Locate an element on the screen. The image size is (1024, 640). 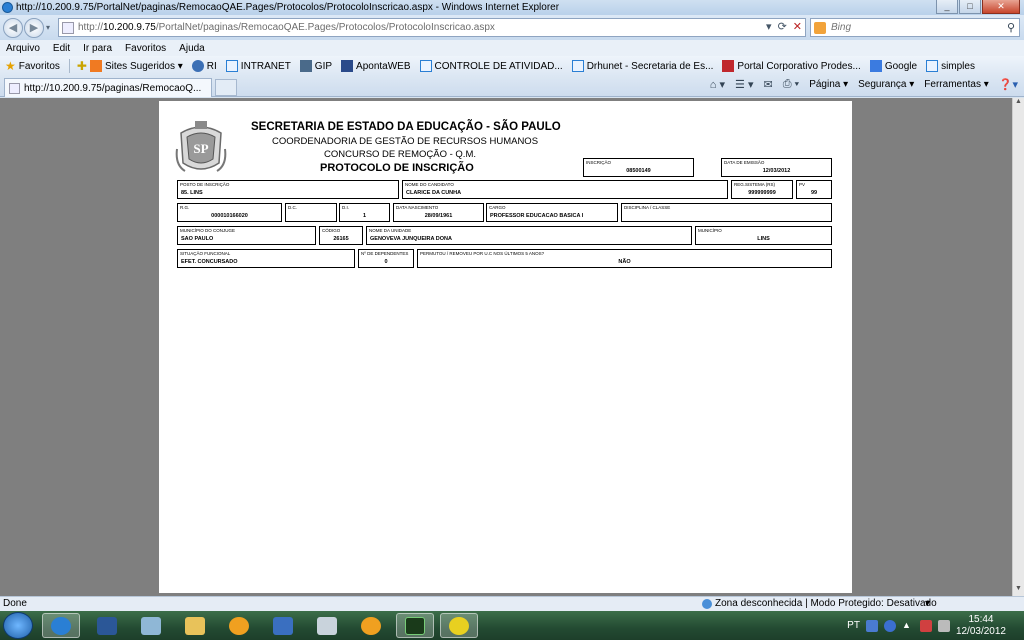
new-tab-button is located at coordinates (226, 87).